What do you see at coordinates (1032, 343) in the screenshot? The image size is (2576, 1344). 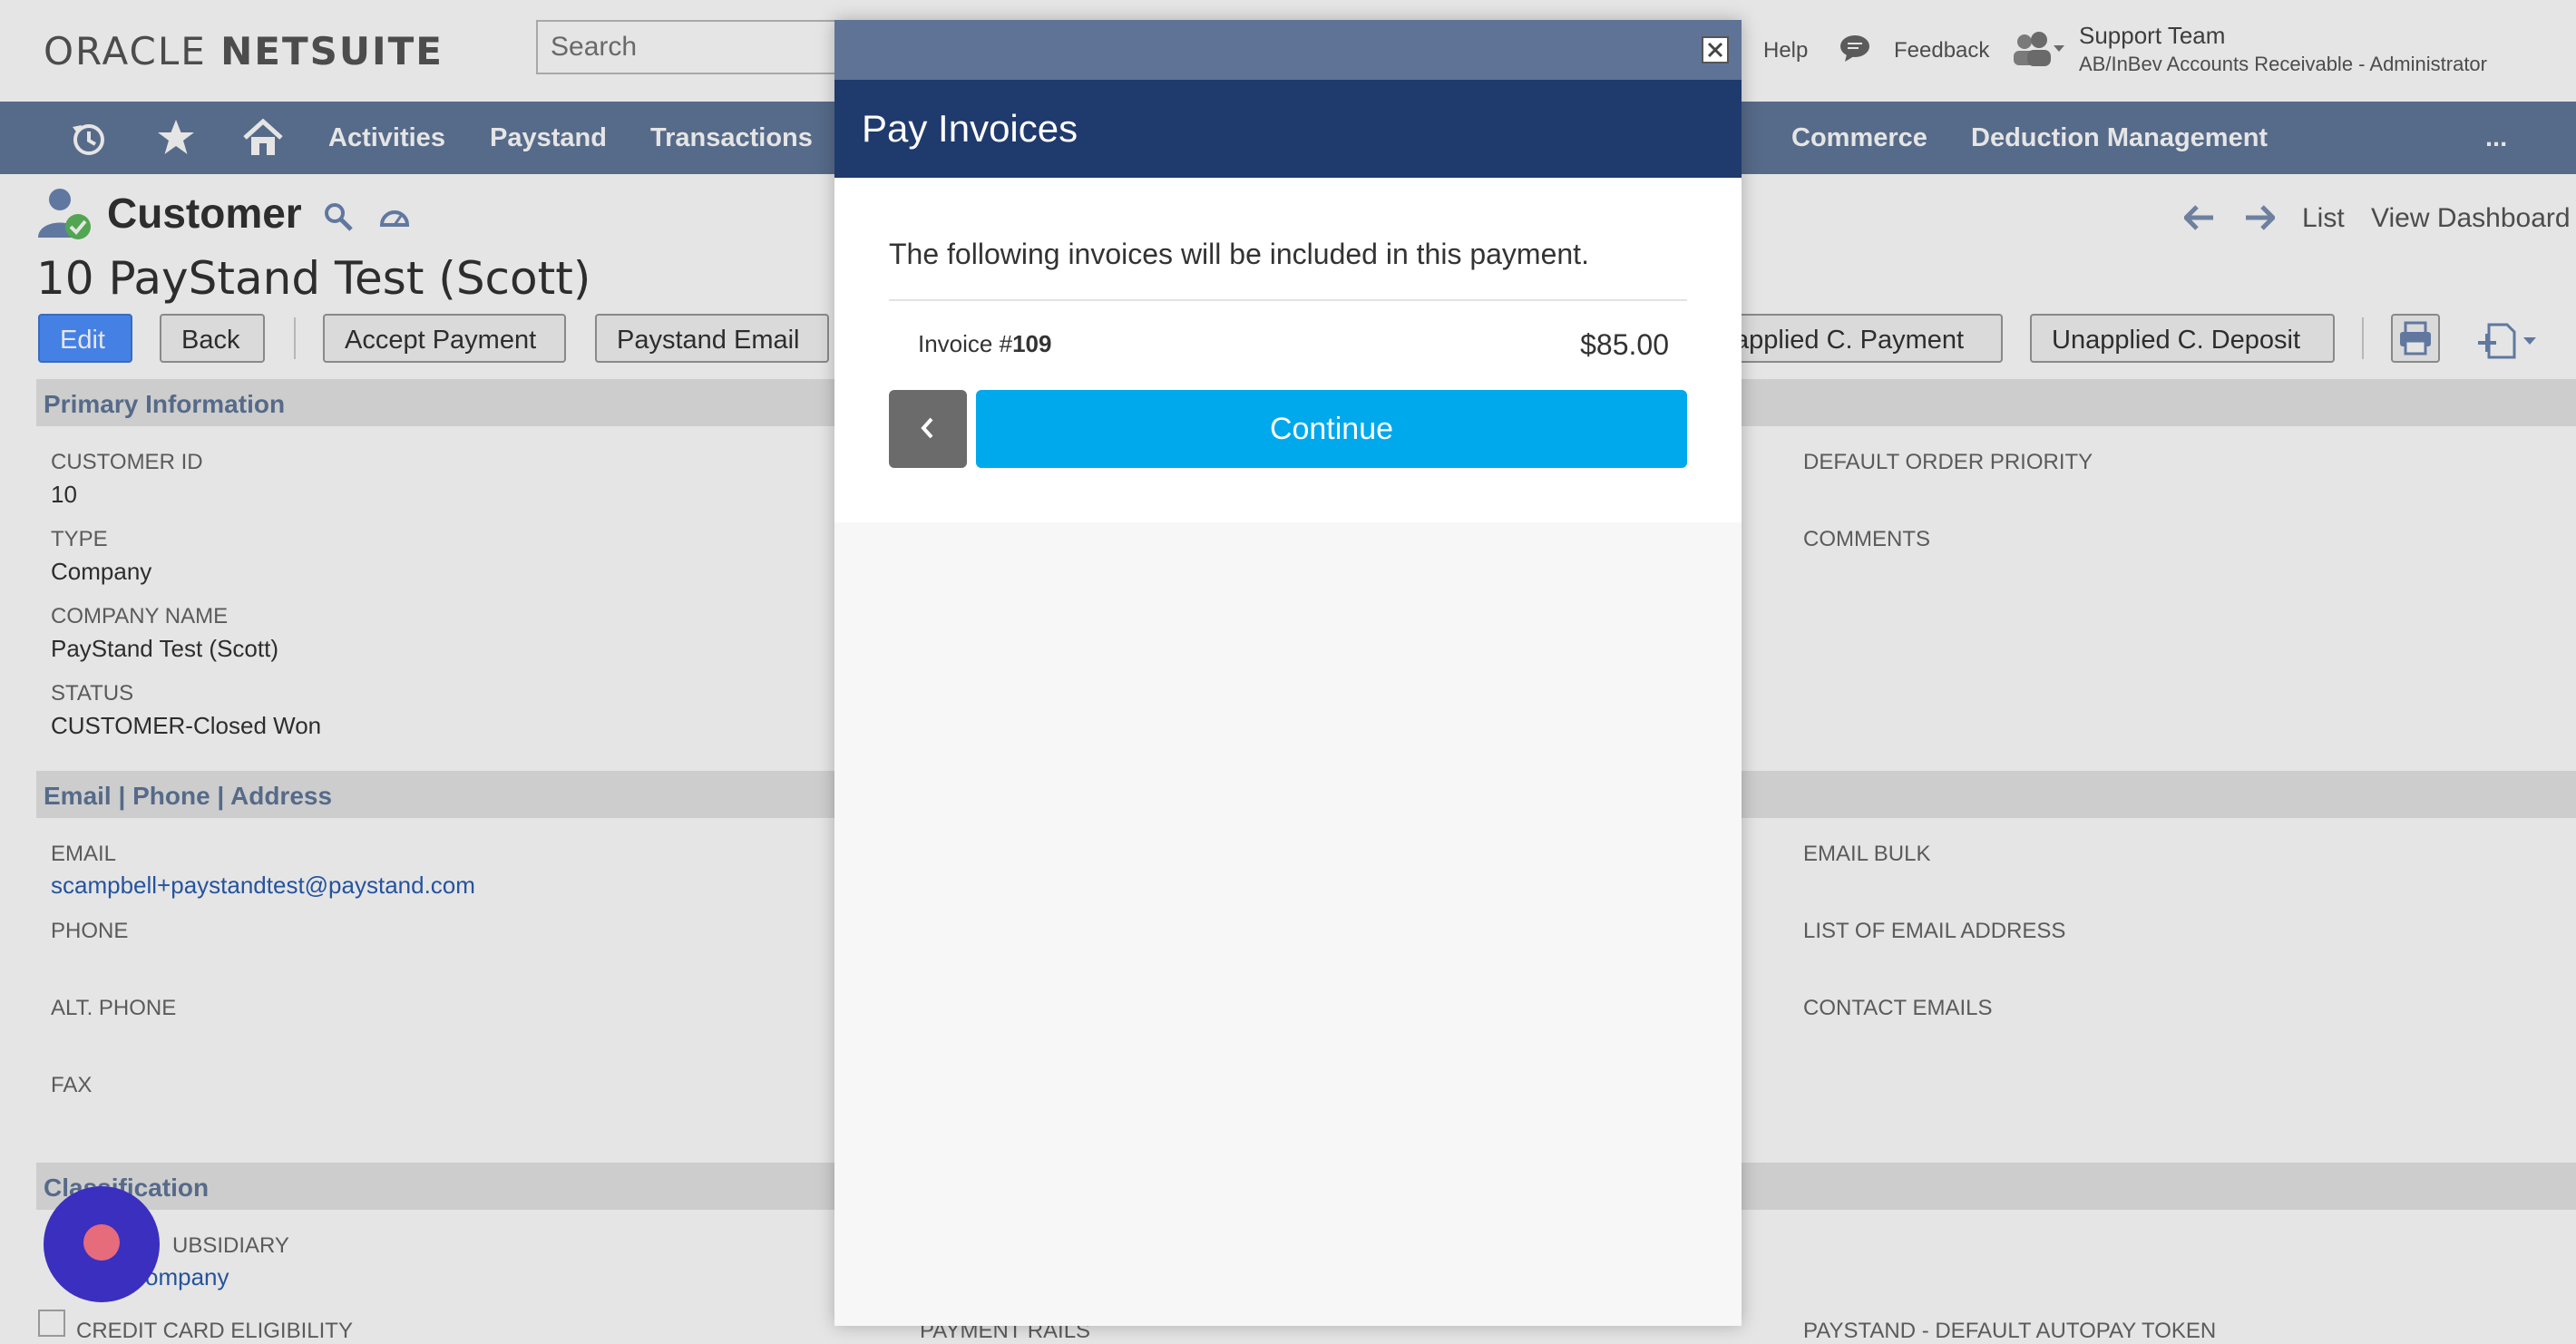 I see `invoice-number: 109` at bounding box center [1032, 343].